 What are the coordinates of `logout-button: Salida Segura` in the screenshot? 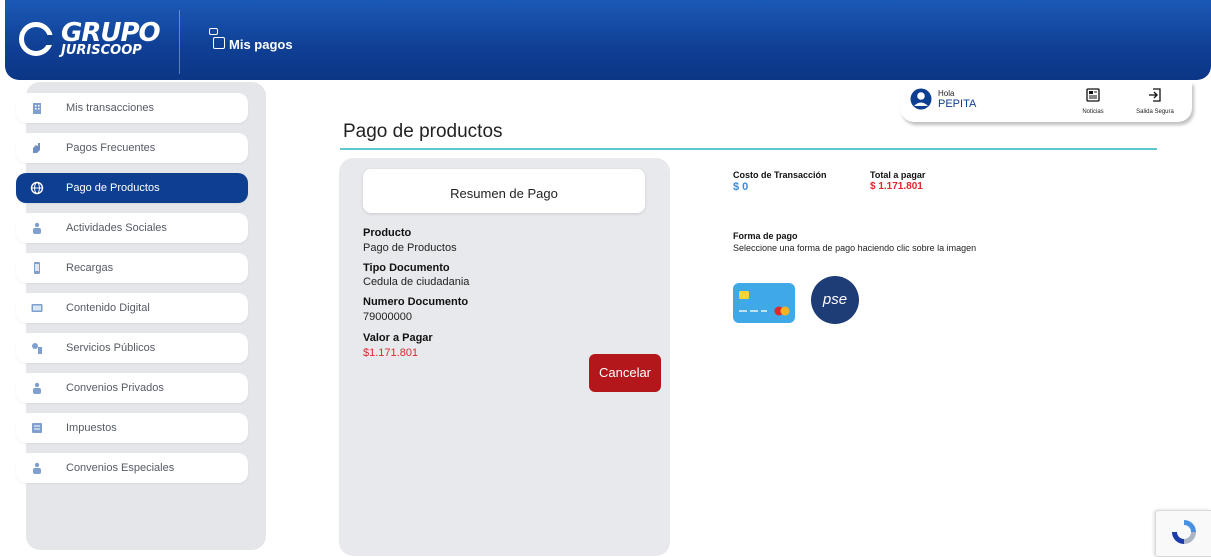 It's located at (1155, 101).